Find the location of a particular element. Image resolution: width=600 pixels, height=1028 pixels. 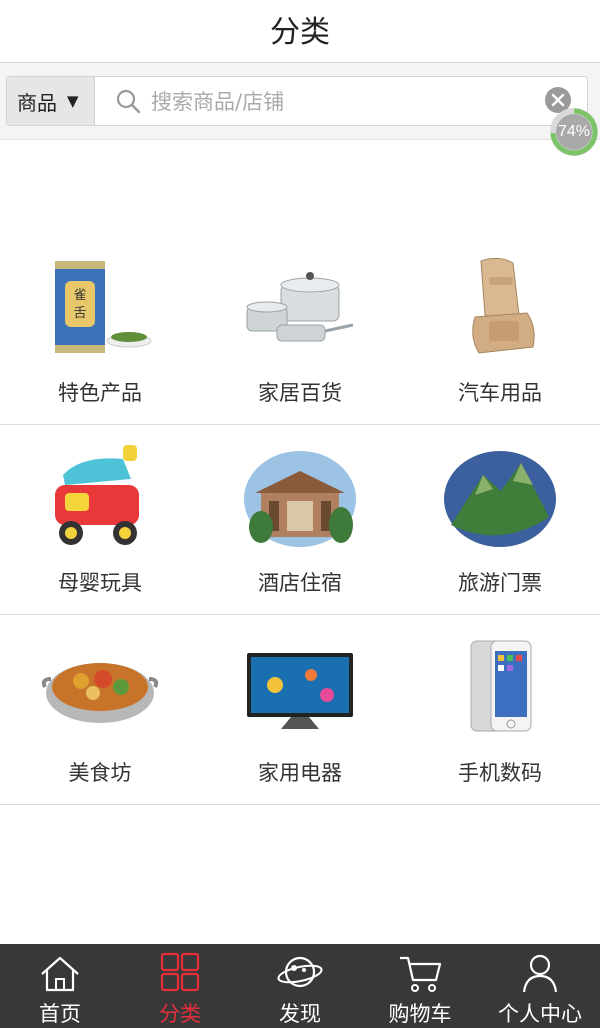

top-header: 分类 is located at coordinates (300, 31).